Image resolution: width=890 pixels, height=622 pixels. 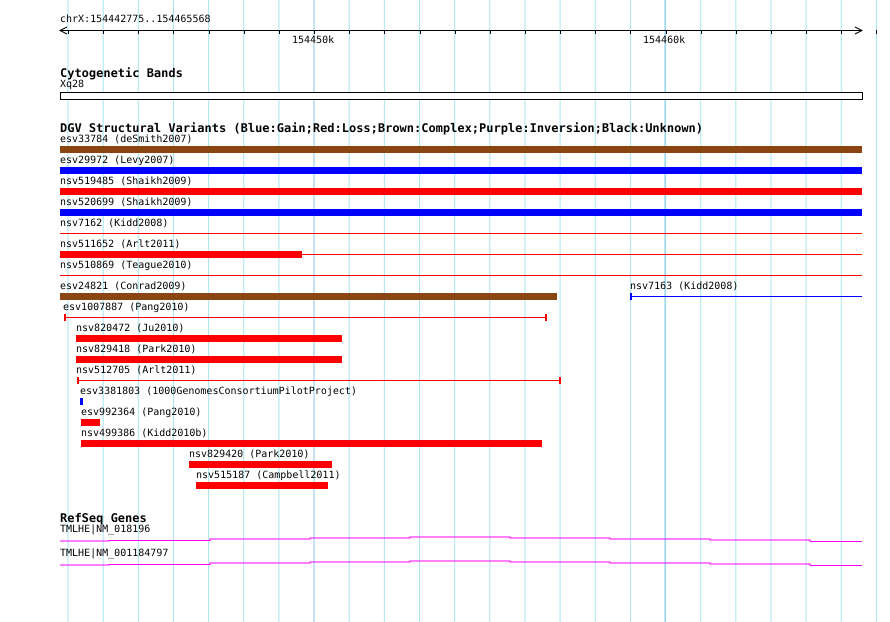 What do you see at coordinates (136, 350) in the screenshot?
I see `variant-label: nsv829418 (Park2010)` at bounding box center [136, 350].